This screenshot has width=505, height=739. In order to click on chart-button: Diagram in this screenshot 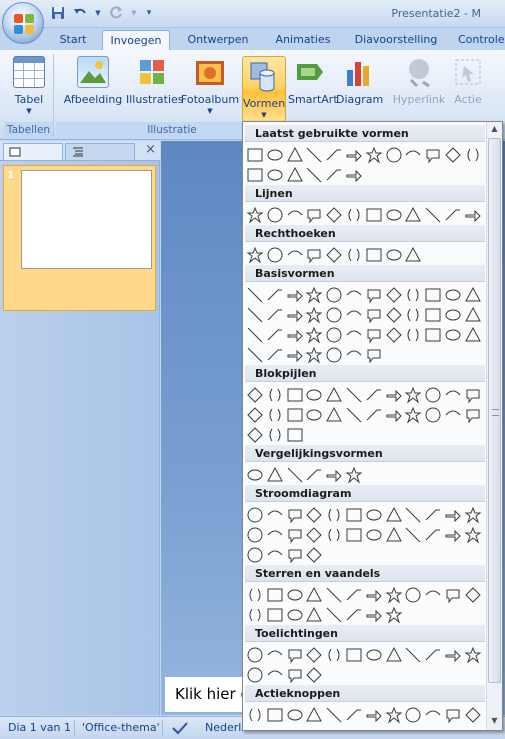, I will do `click(359, 81)`.